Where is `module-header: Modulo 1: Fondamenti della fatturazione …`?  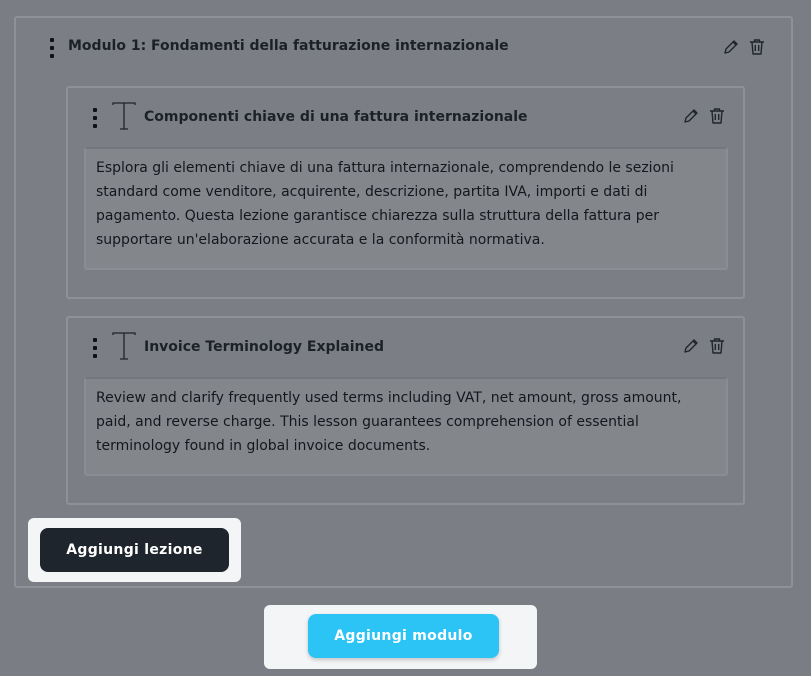
module-header: Modulo 1: Fondamenti della fatturazione … is located at coordinates (403, 48).